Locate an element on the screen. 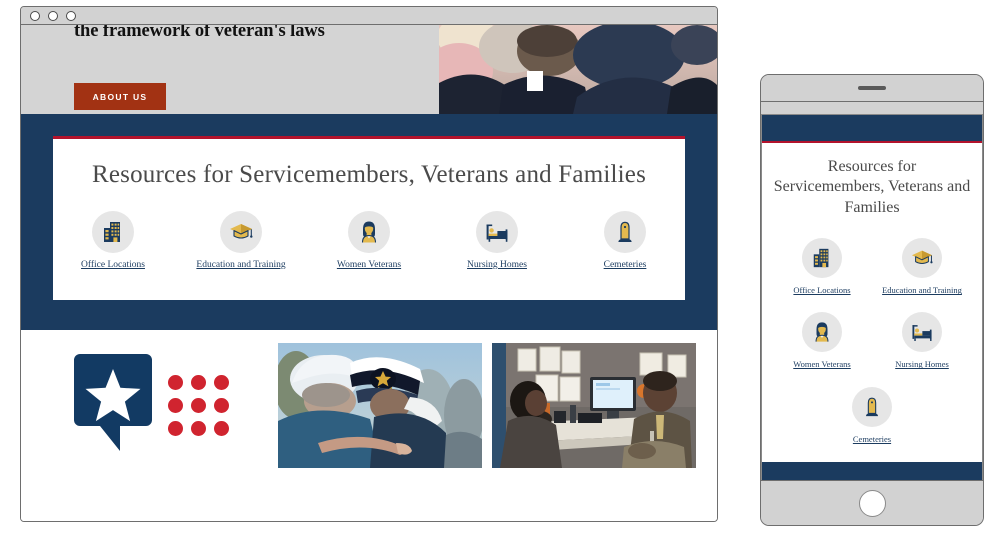 The height and width of the screenshot is (536, 1000). mobile-resource-link-education-and-training: Education and Training is located at coordinates (922, 267).